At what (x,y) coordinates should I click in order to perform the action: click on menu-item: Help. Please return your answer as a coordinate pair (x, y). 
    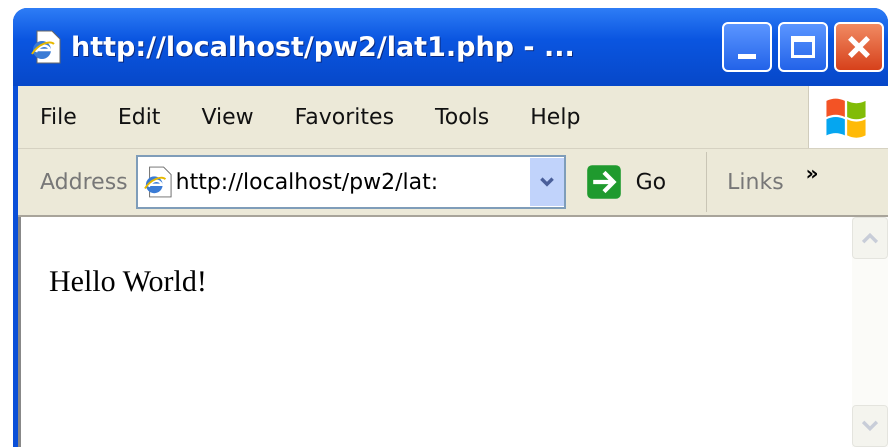
    Looking at the image, I should click on (555, 117).